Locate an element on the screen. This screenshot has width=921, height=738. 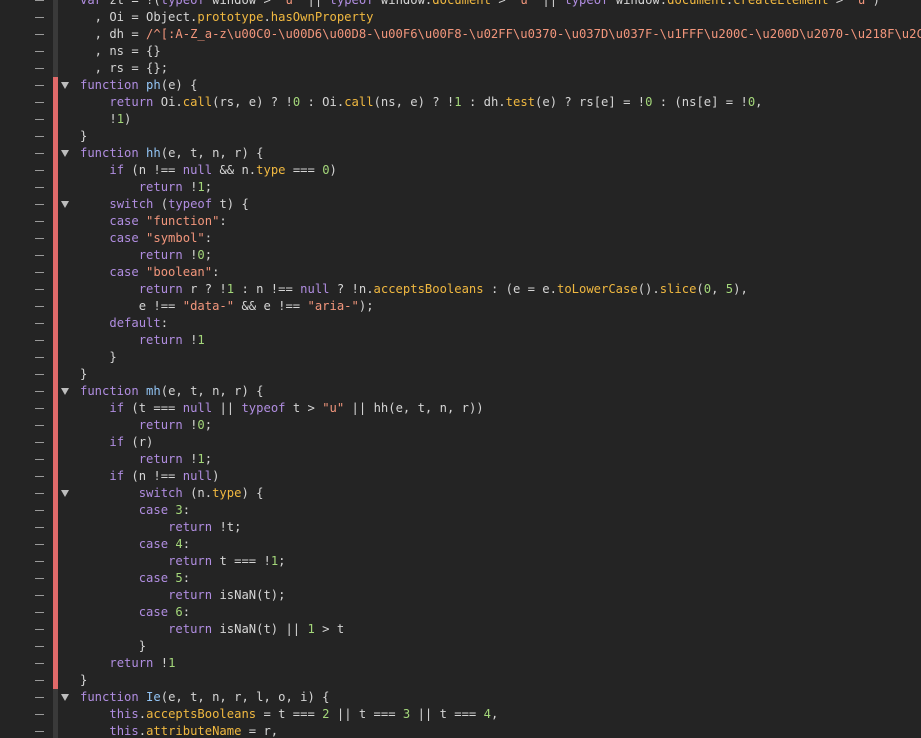
code-line: case 6: is located at coordinates (460, 612).